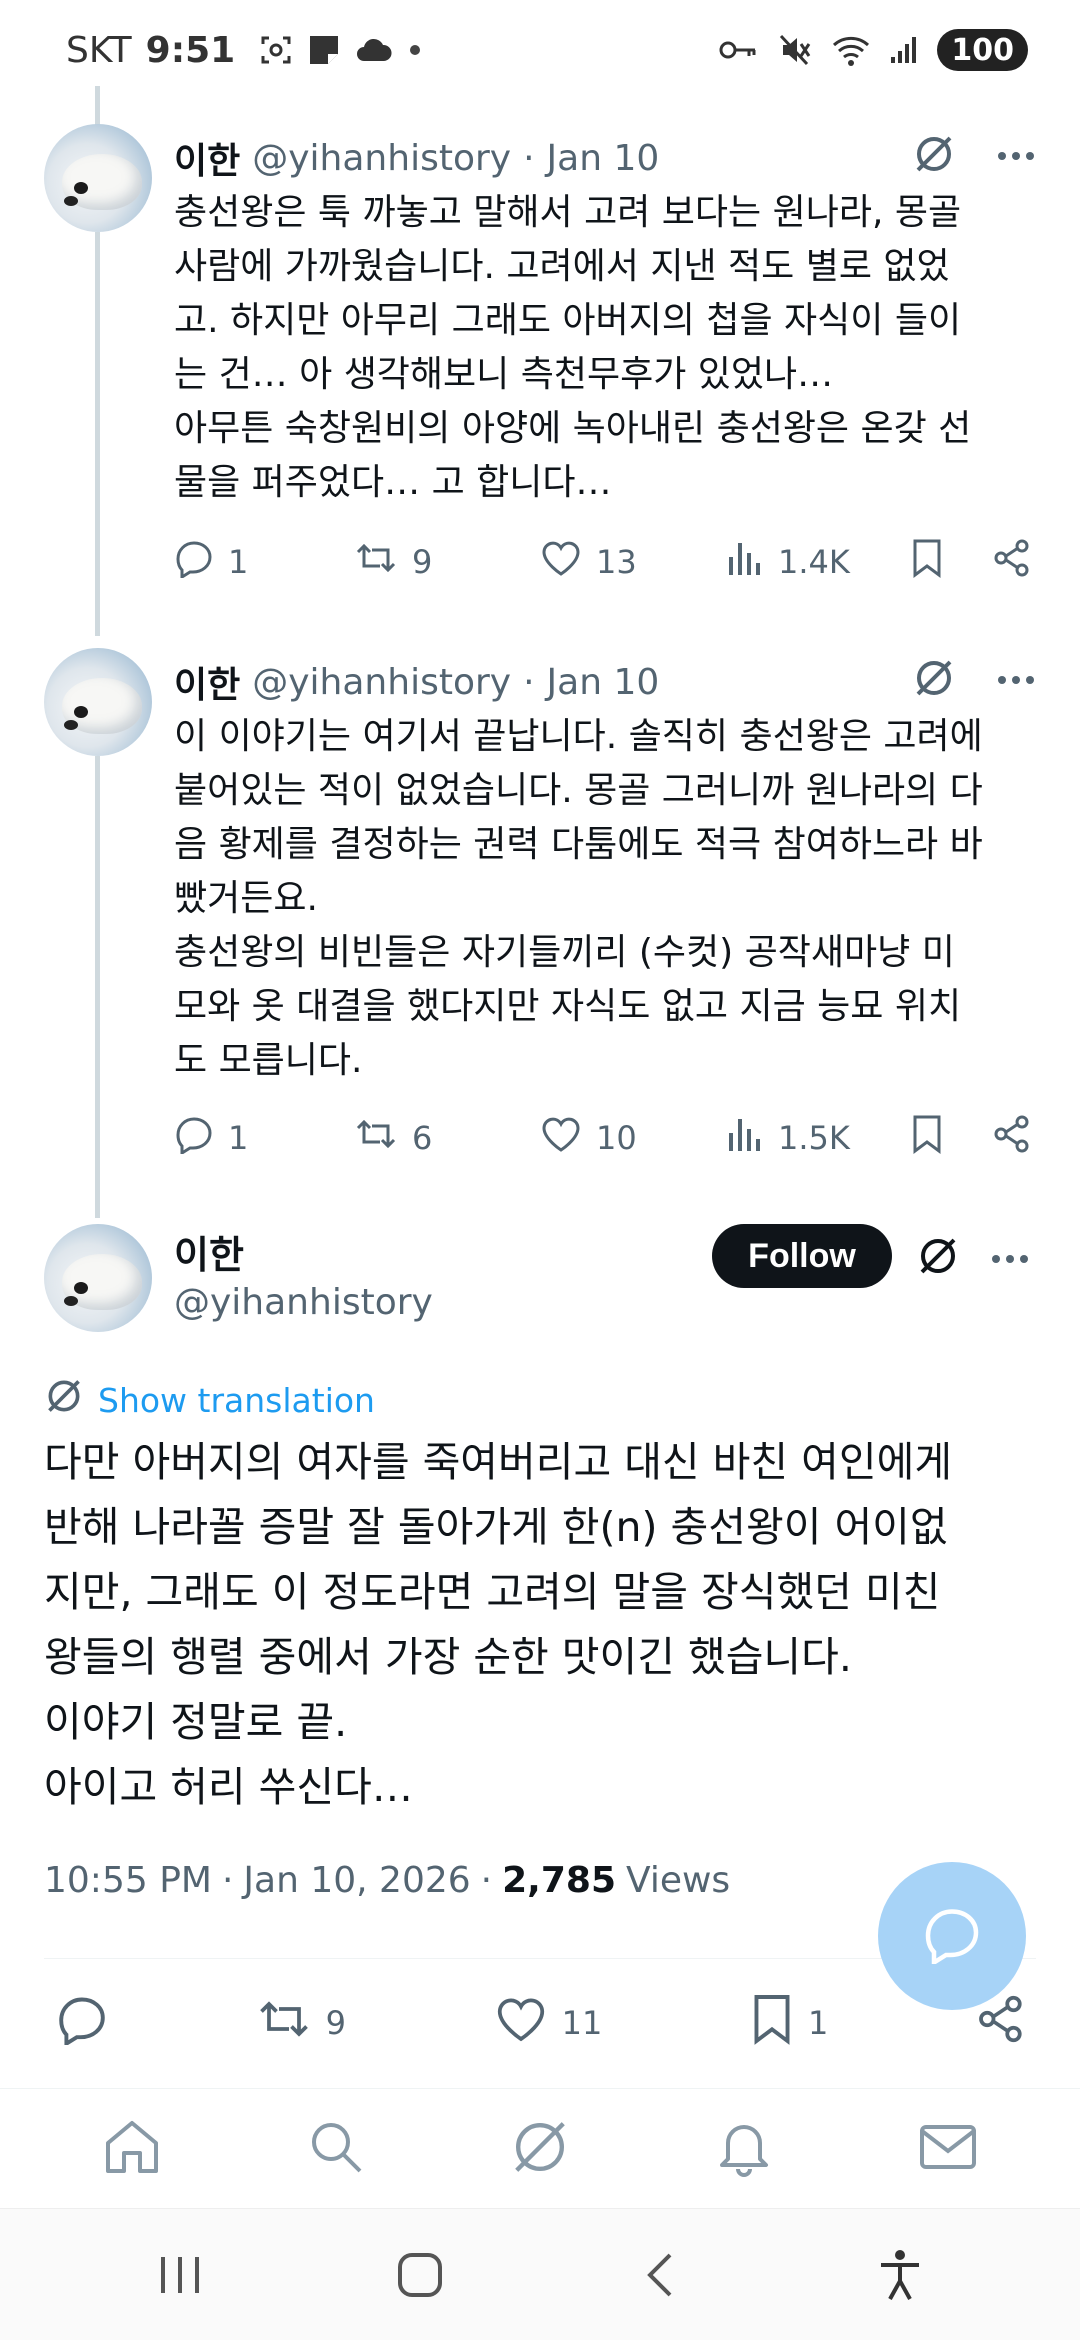 Image resolution: width=1080 pixels, height=2340 pixels. What do you see at coordinates (678, 1880) in the screenshot?
I see `views-label: Views` at bounding box center [678, 1880].